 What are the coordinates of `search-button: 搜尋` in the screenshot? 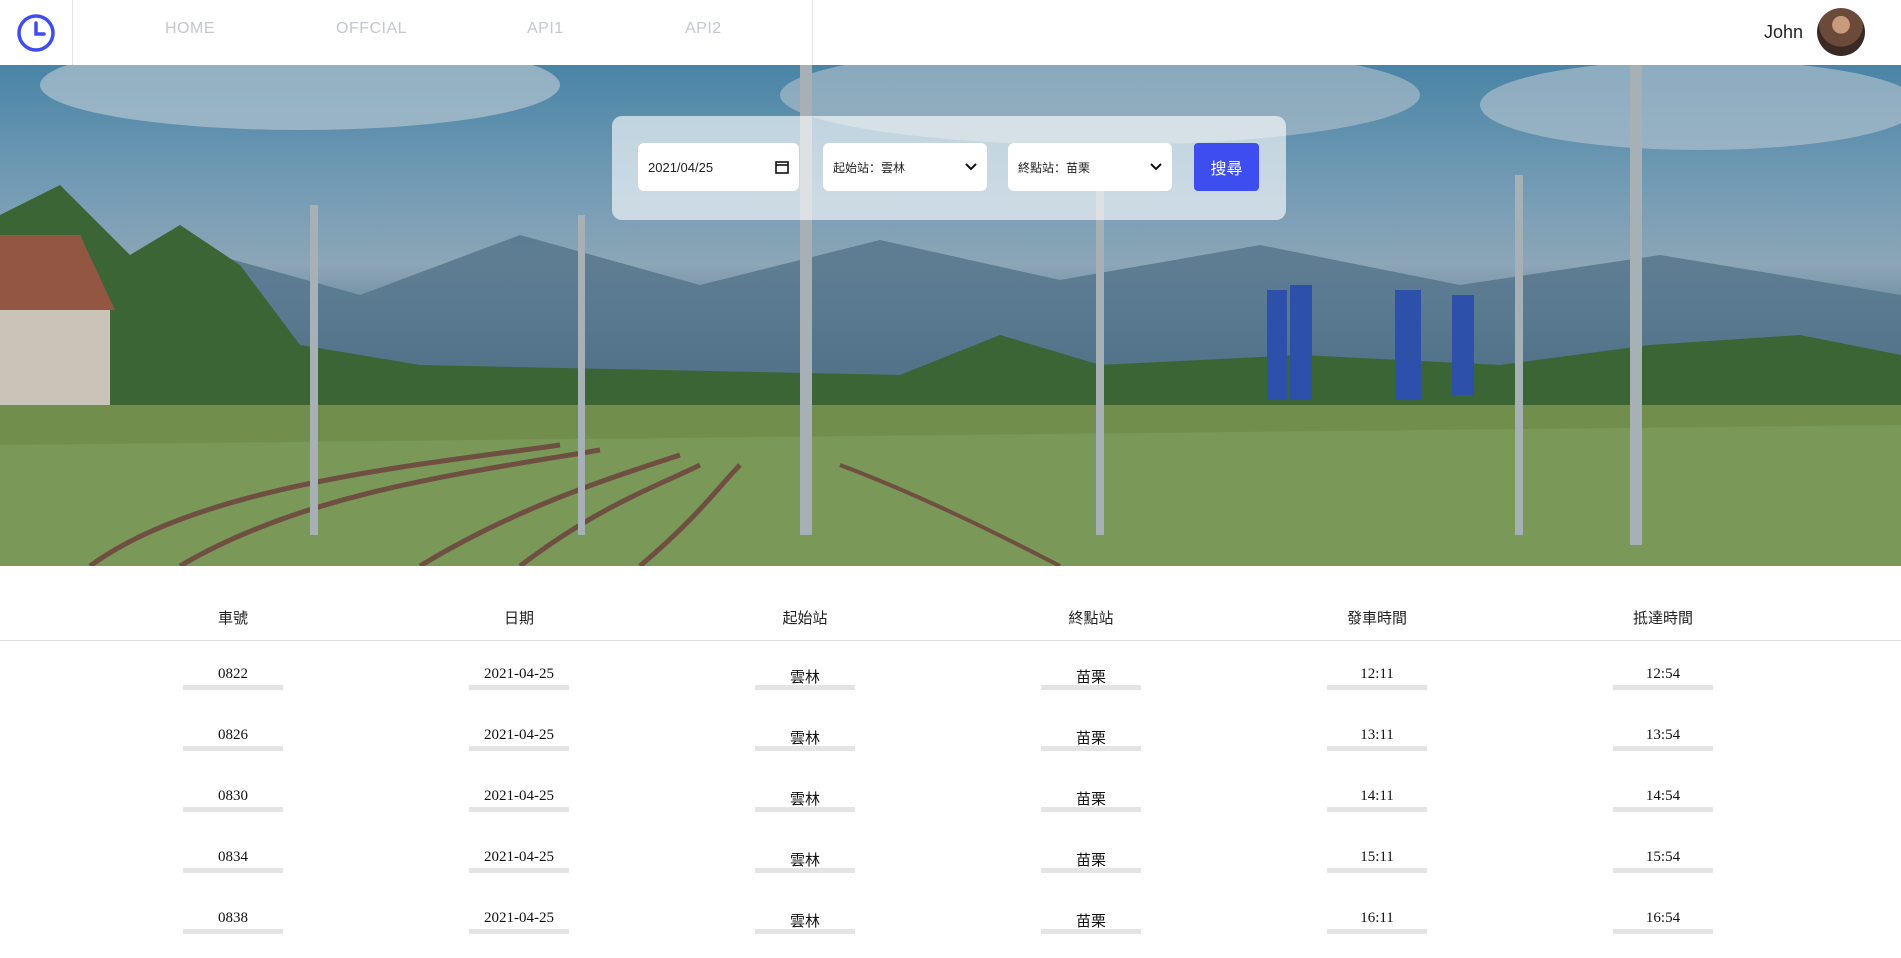 It's located at (1226, 167).